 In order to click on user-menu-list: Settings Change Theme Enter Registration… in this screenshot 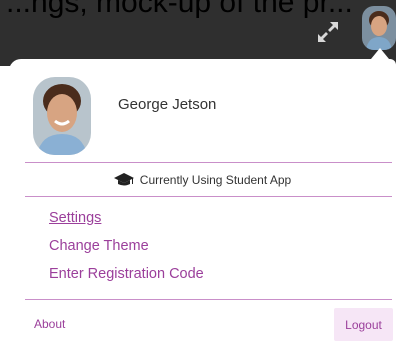, I will do `click(126, 246)`.